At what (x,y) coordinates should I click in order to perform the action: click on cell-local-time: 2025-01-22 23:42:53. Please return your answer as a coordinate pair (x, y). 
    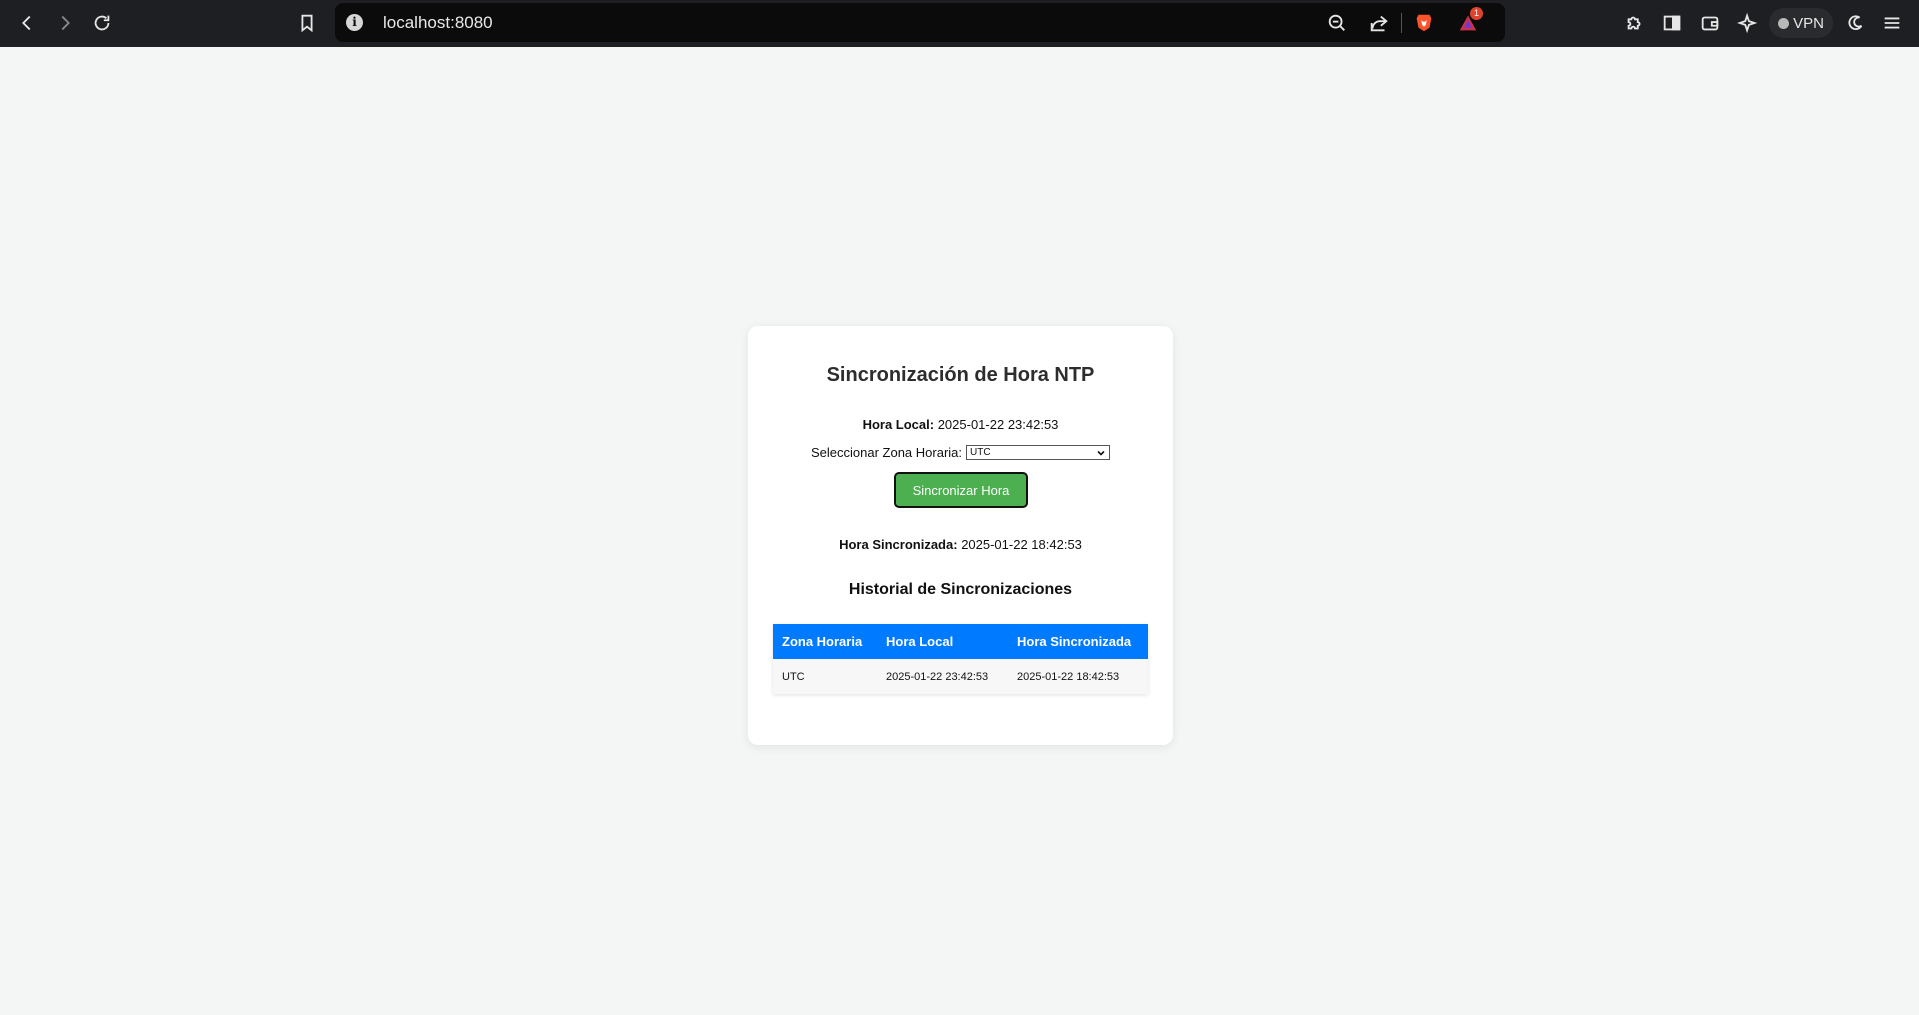
    Looking at the image, I should click on (942, 676).